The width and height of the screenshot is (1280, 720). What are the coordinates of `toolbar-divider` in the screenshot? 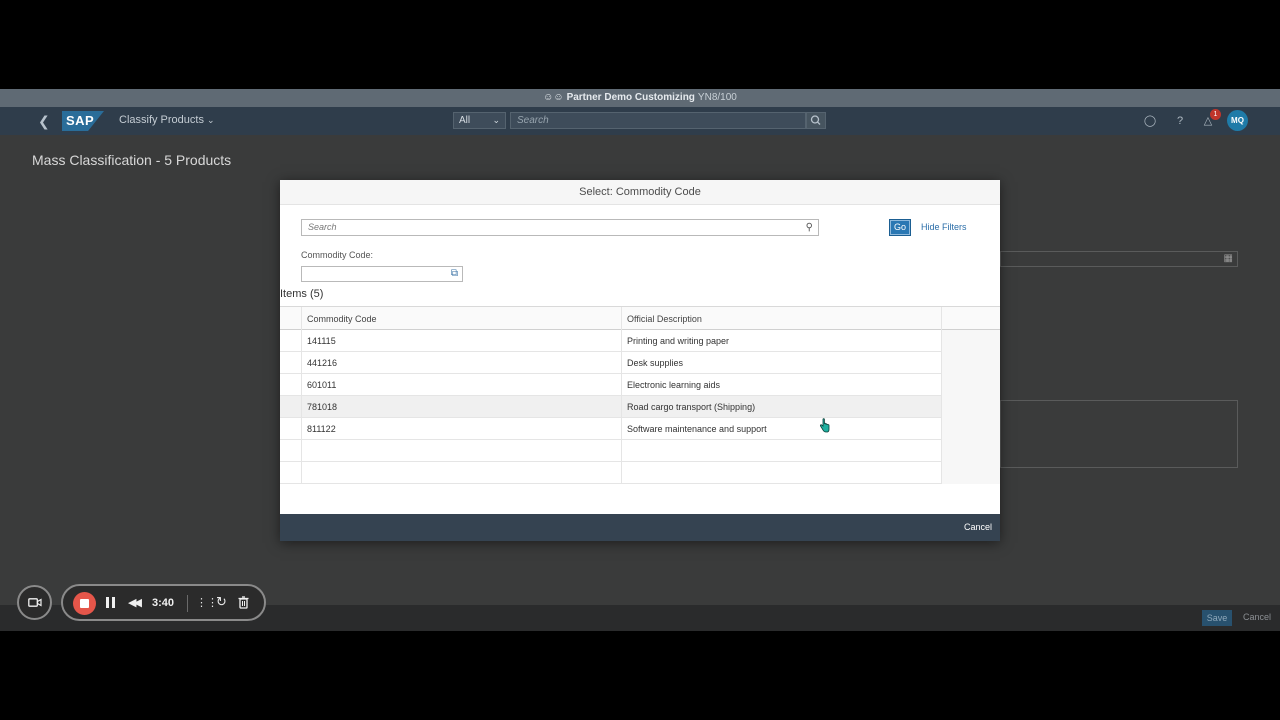 It's located at (187, 603).